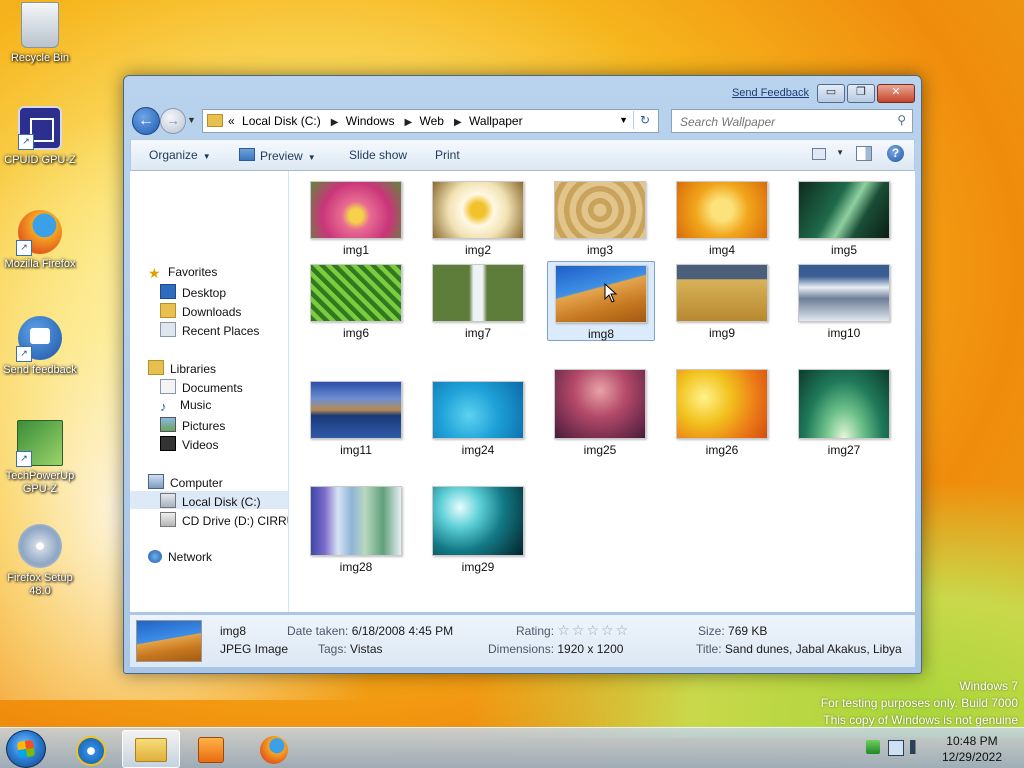 The width and height of the screenshot is (1024, 768). Describe the element at coordinates (370, 121) in the screenshot. I see `breadcrumb-windows: Windows` at that location.